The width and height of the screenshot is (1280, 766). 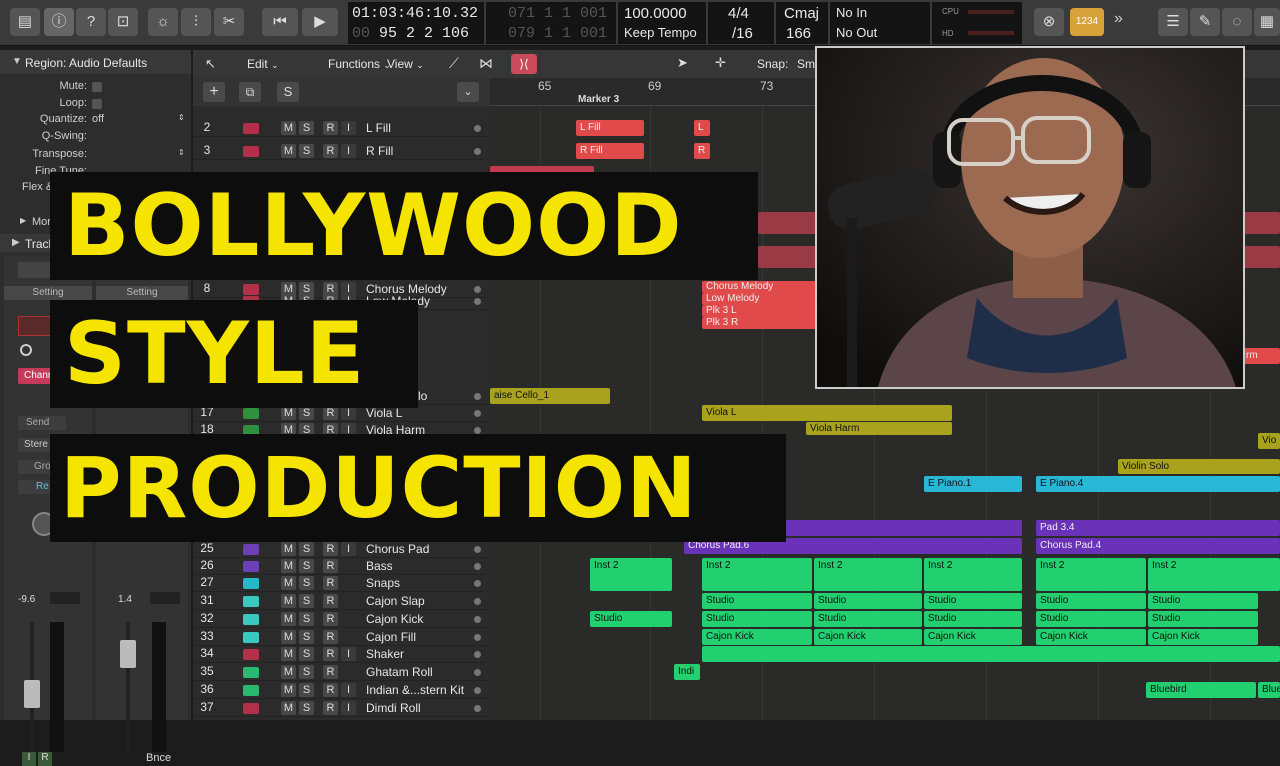 I want to click on region-e-piano-4: E Piano.4, so click(x=1158, y=484).